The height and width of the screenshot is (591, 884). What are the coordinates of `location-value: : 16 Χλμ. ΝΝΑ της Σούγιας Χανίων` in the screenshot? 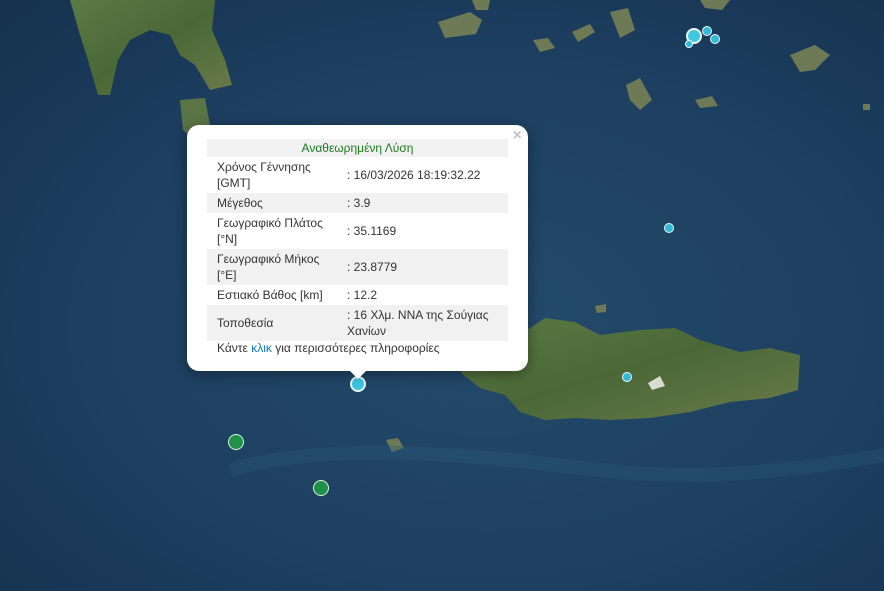 It's located at (422, 323).